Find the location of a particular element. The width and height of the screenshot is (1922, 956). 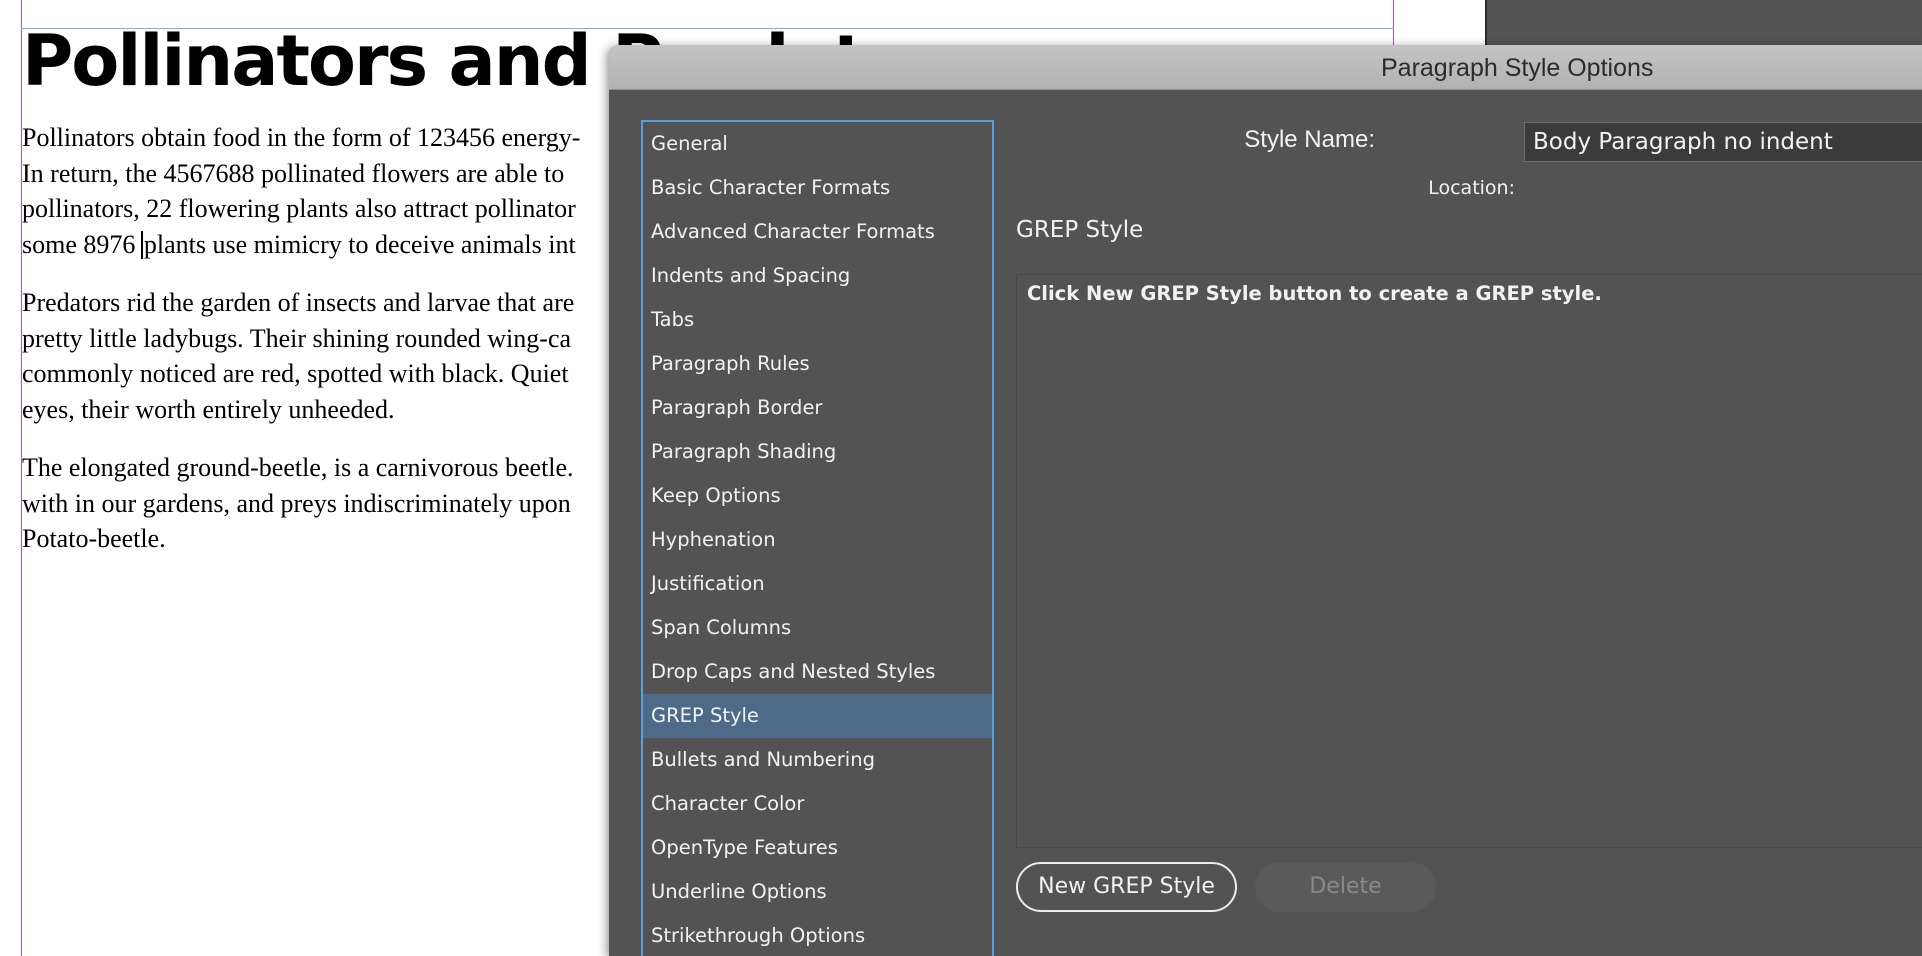

text-insertion-cursor is located at coordinates (141, 244).